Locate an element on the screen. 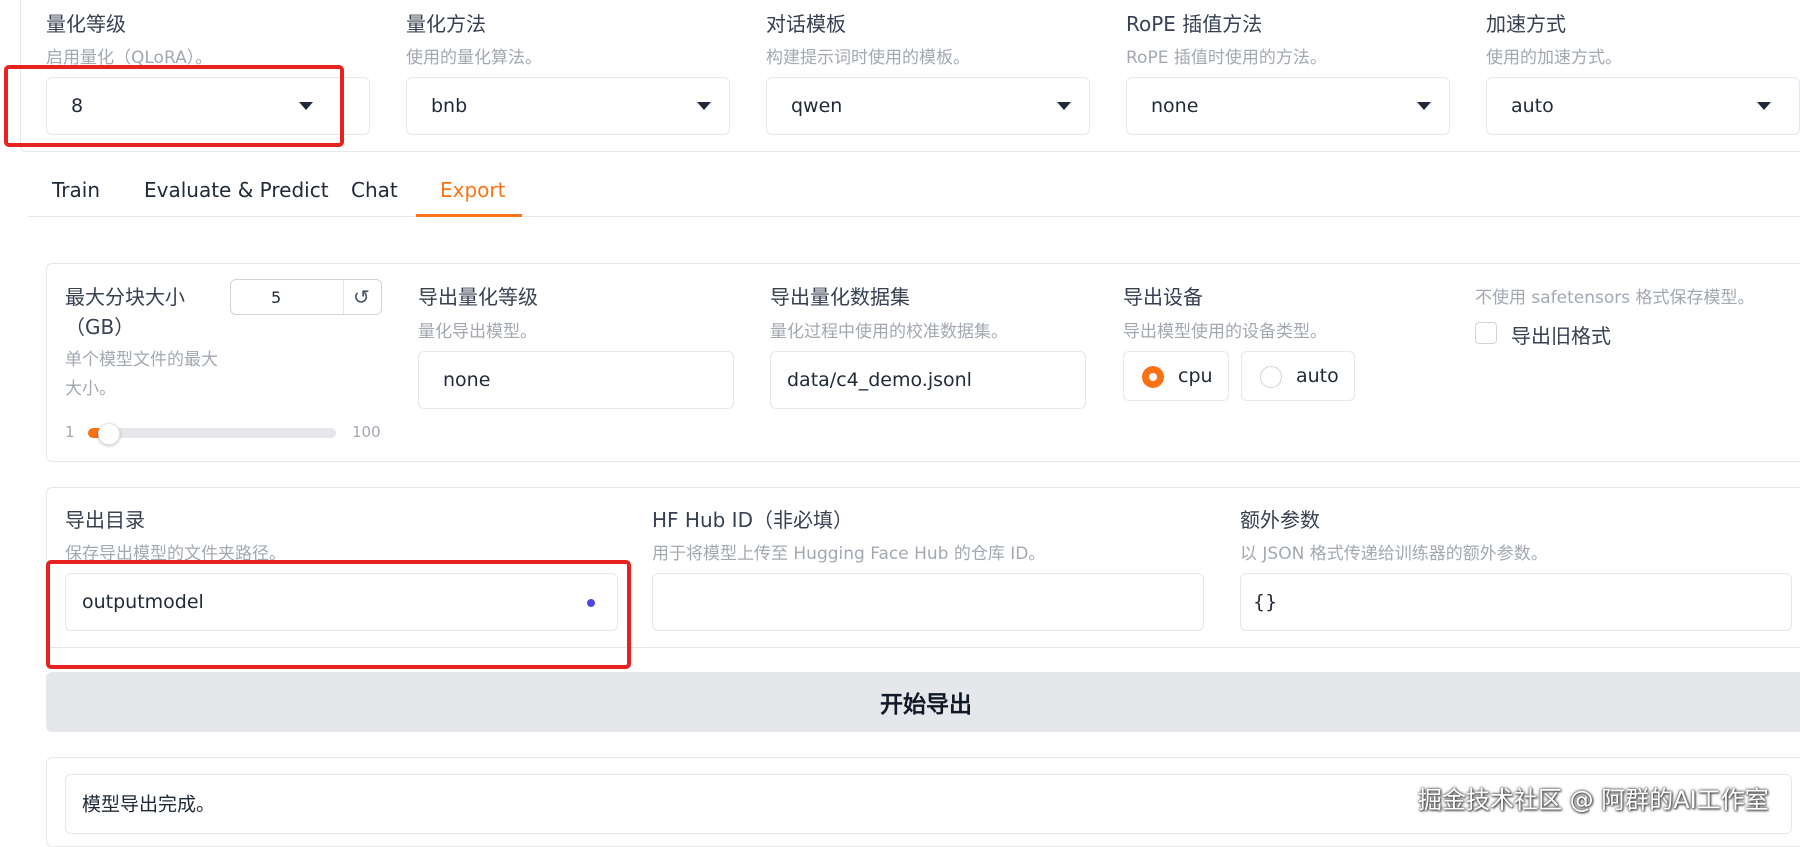  export-dir-info: 保存导出模型的文件夹路径。 is located at coordinates (175, 554).